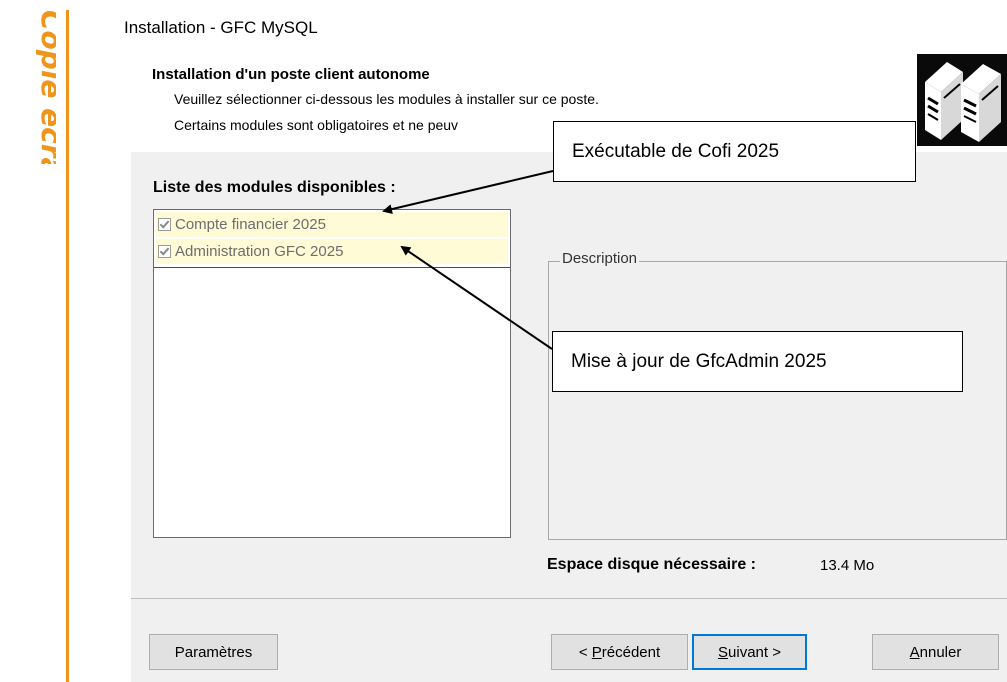 The width and height of the screenshot is (1007, 682). Describe the element at coordinates (699, 361) in the screenshot. I see `callout-gfcadmin-text: Mise à jour de GfcAdmin 2025` at that location.